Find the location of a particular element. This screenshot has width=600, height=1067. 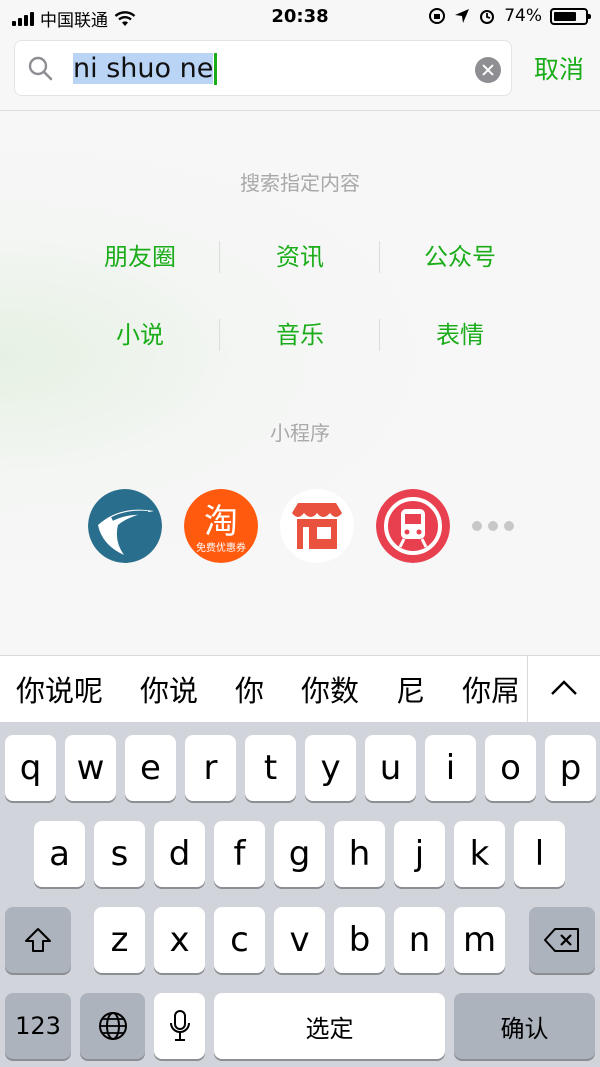

mini-programs-title: 小程序 is located at coordinates (300, 433).